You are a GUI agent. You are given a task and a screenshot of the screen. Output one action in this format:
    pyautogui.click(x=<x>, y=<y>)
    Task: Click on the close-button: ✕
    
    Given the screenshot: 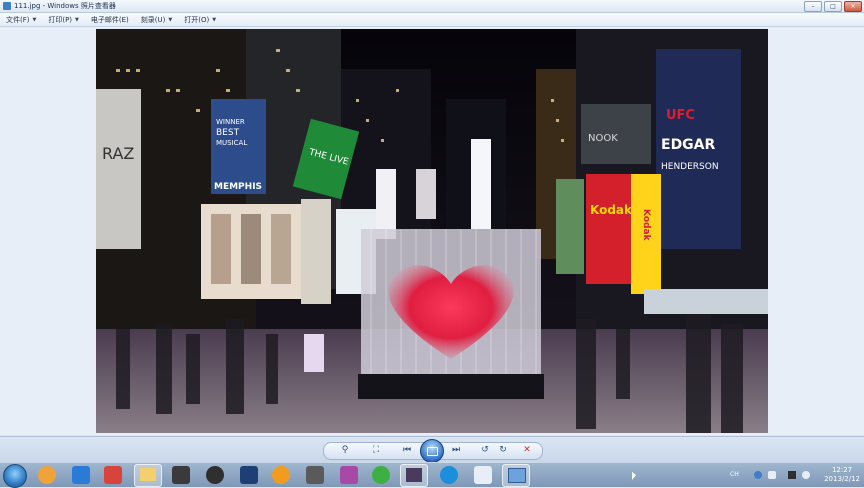 What is the action you would take?
    pyautogui.click(x=853, y=6)
    